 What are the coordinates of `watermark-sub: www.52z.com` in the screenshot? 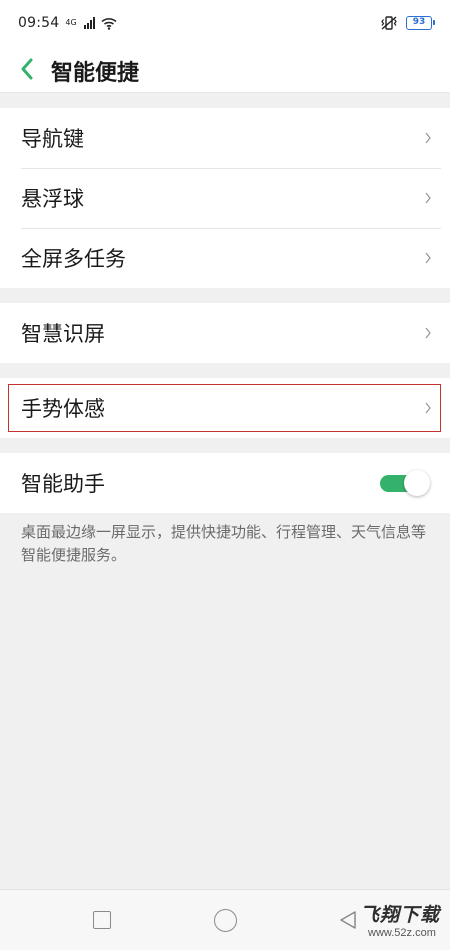 It's located at (402, 933).